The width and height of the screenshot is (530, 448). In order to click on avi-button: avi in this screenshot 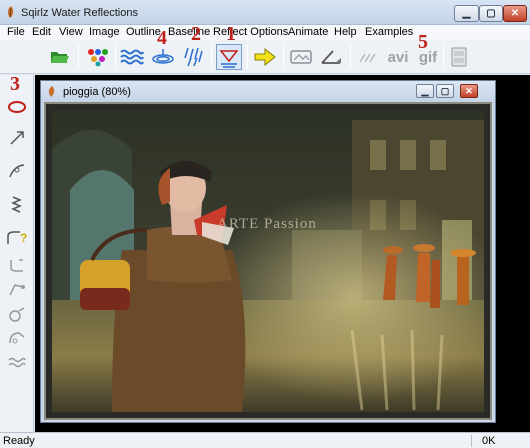, I will do `click(398, 57)`.